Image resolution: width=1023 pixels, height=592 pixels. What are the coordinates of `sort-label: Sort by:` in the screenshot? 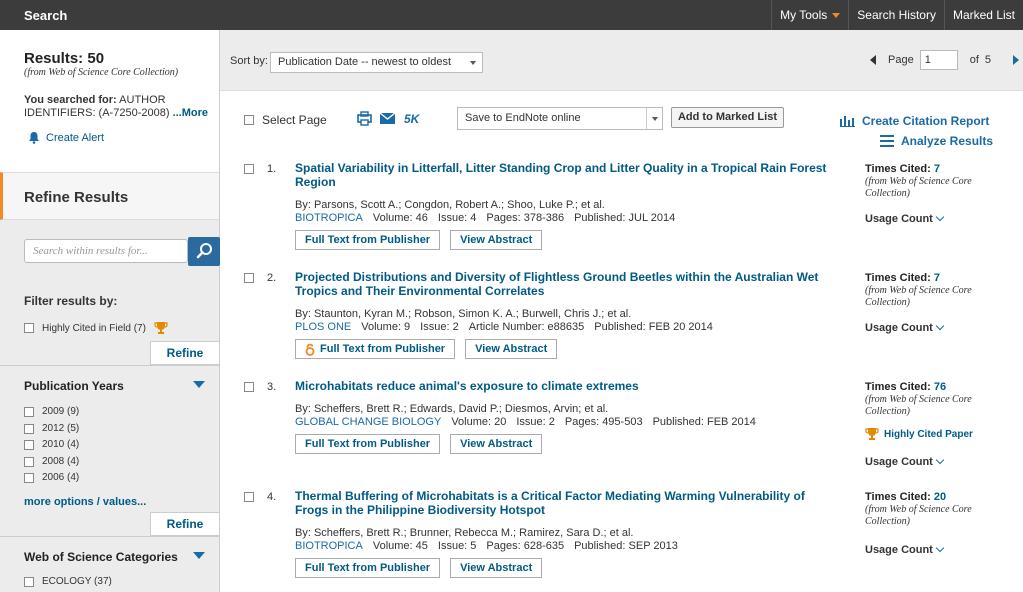 It's located at (249, 61).